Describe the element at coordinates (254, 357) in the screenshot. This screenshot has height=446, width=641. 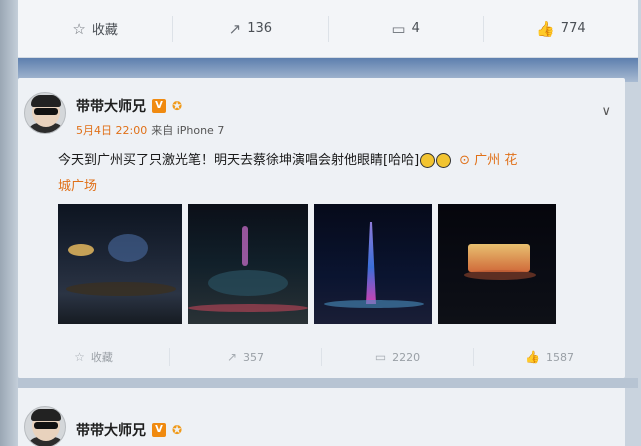
I see `repost-count: 357` at that location.